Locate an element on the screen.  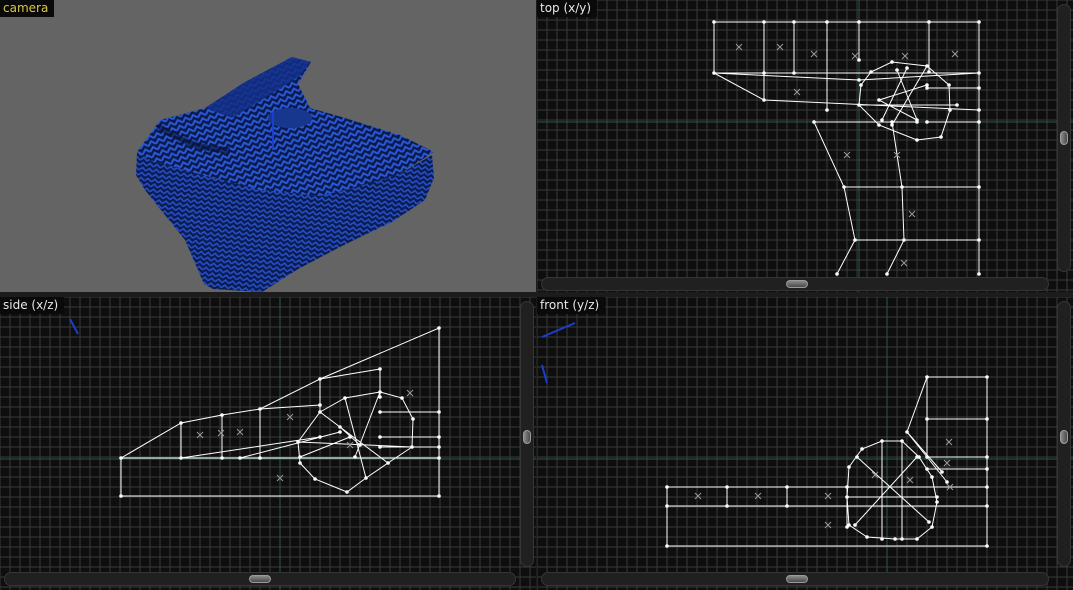
top-vertical-scroll-thumb is located at coordinates (1064, 138).